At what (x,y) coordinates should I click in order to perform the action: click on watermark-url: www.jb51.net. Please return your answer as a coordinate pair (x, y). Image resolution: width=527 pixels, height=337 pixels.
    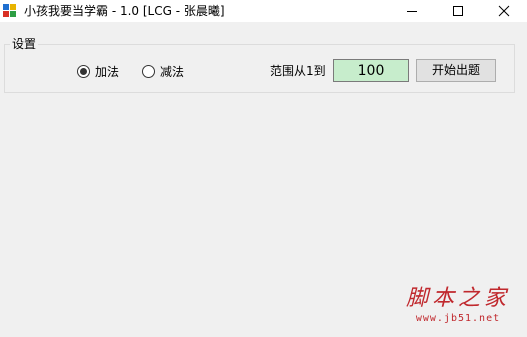
    Looking at the image, I should click on (458, 318).